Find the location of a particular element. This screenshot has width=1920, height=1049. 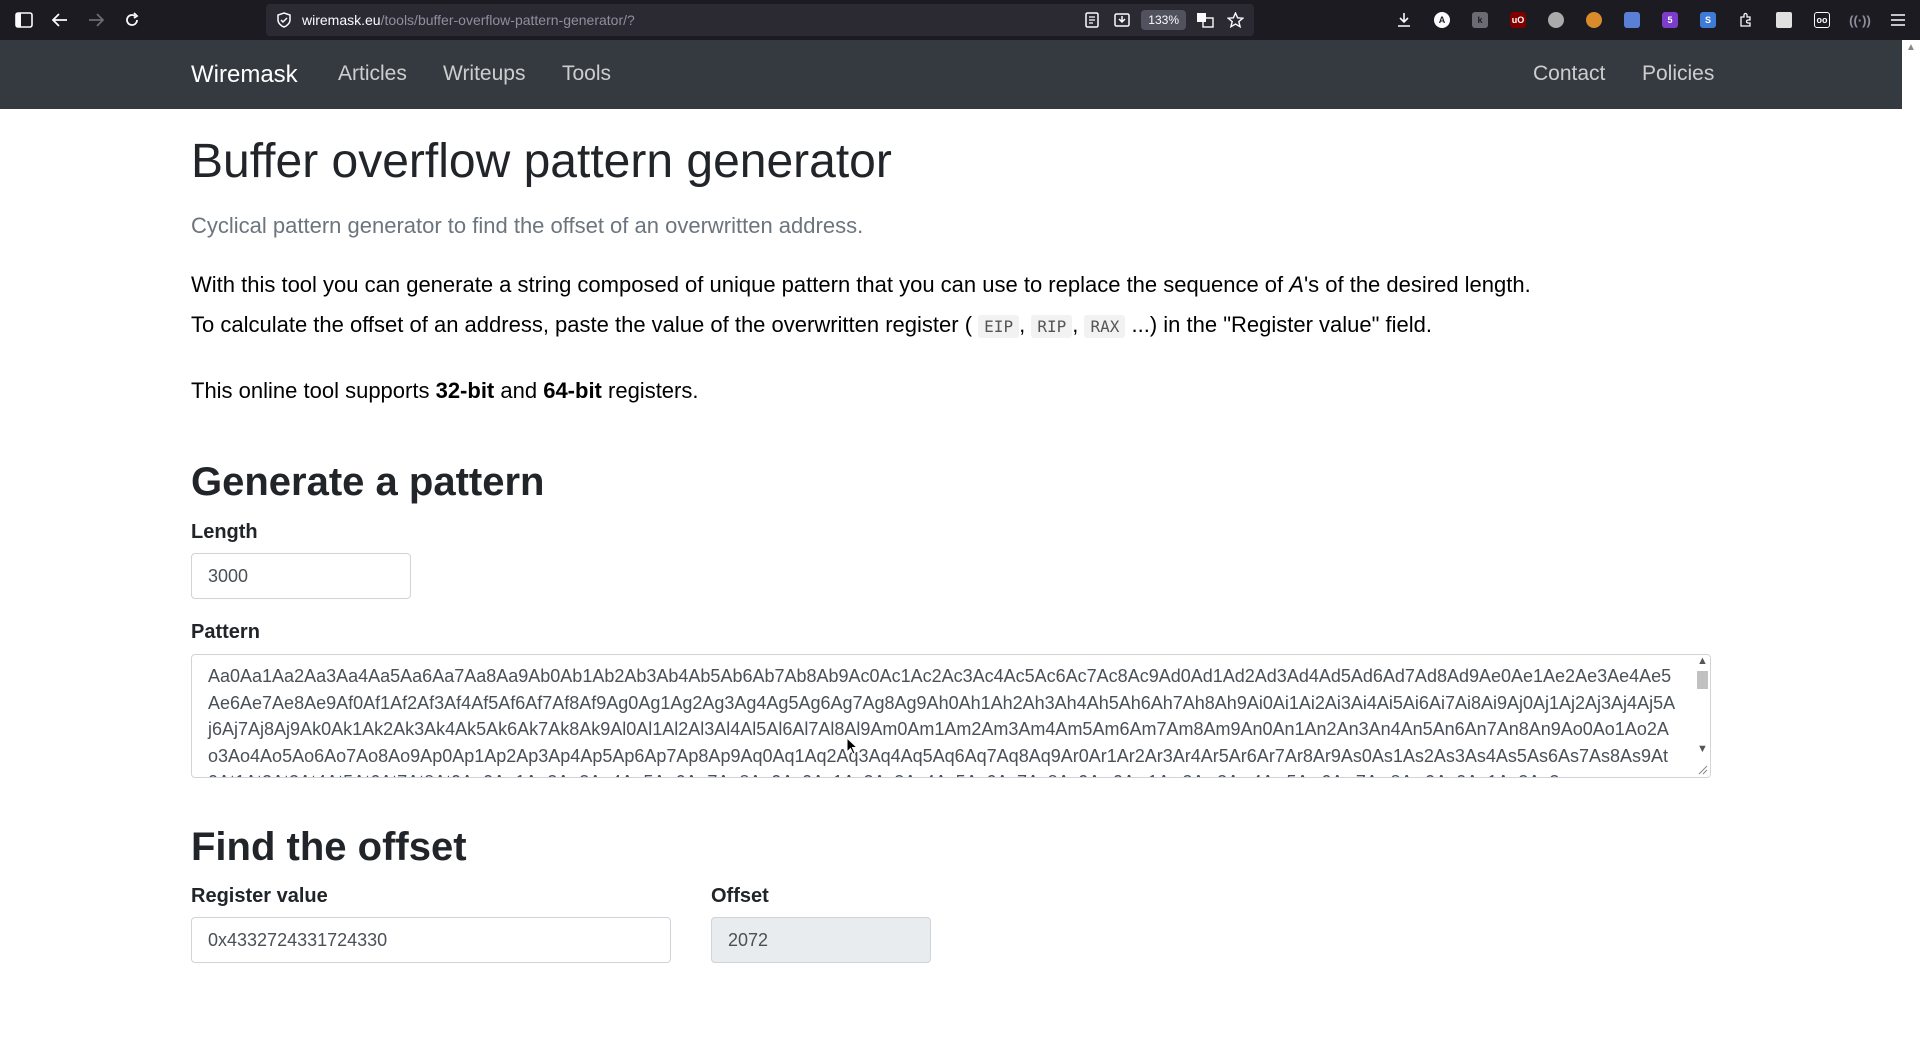

menu-icon is located at coordinates (1898, 20).